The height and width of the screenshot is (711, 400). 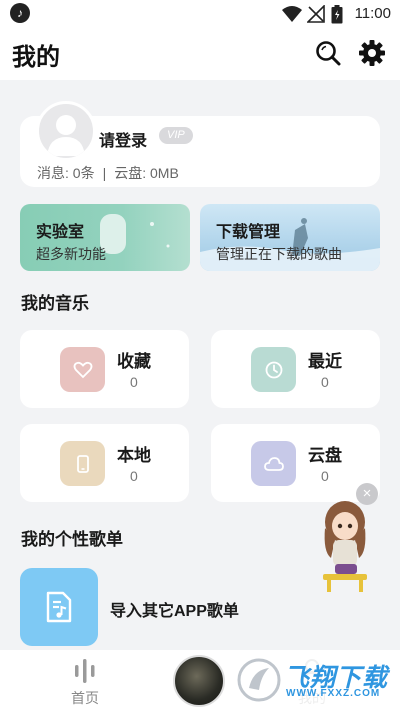 What do you see at coordinates (71, 254) in the screenshot?
I see `lab-banner-subtitle: 超多新功能` at bounding box center [71, 254].